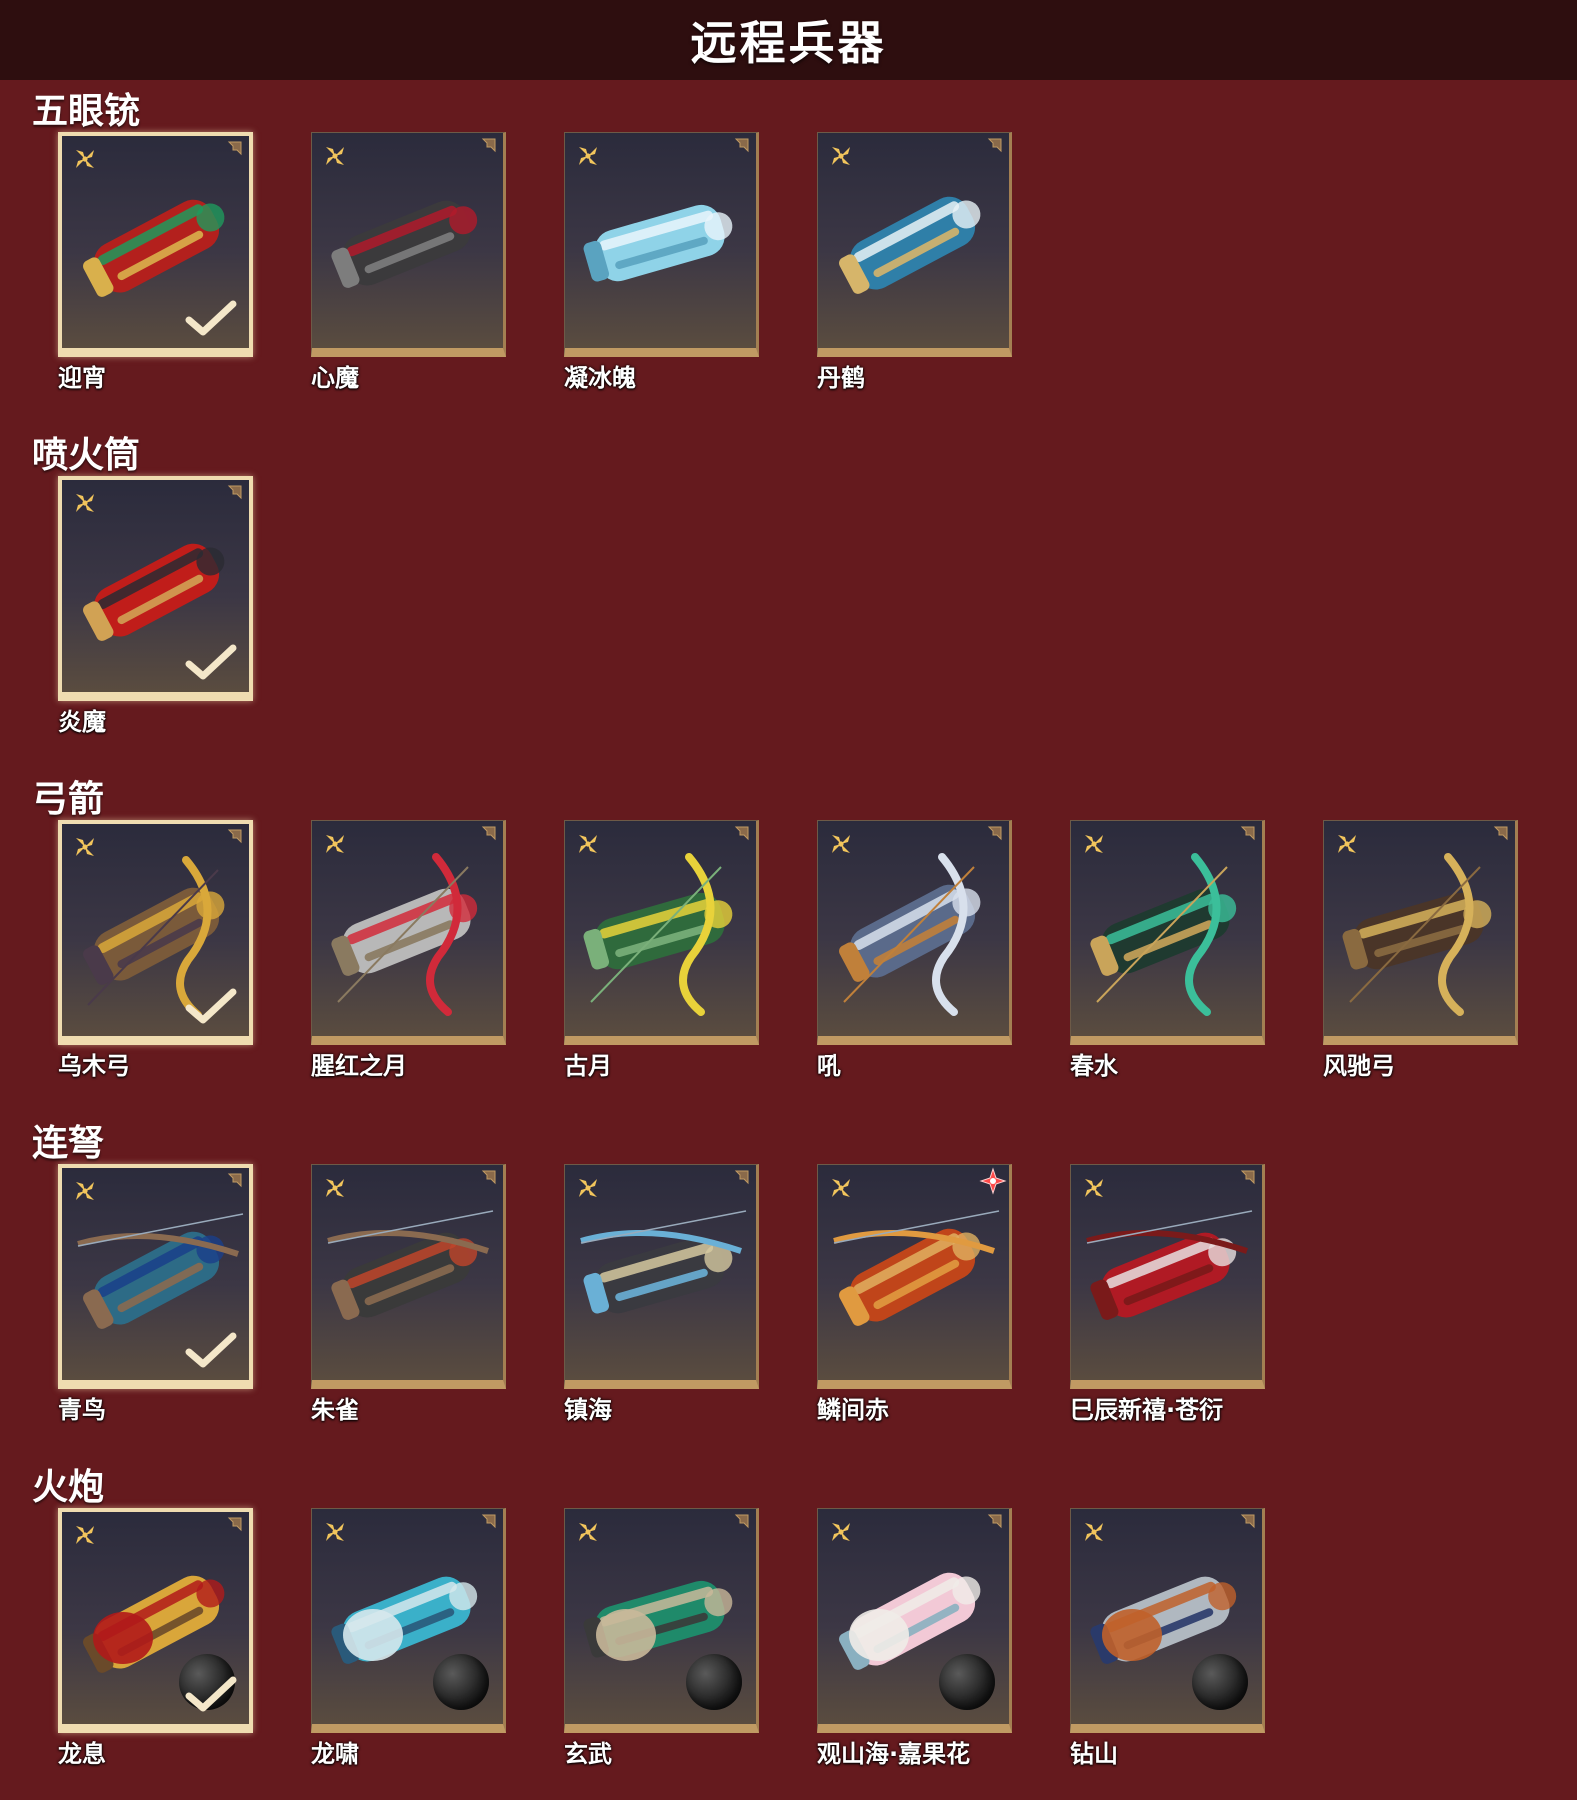 The image size is (1577, 1800). Describe the element at coordinates (1094, 1066) in the screenshot. I see `weapon-name: 春水` at that location.